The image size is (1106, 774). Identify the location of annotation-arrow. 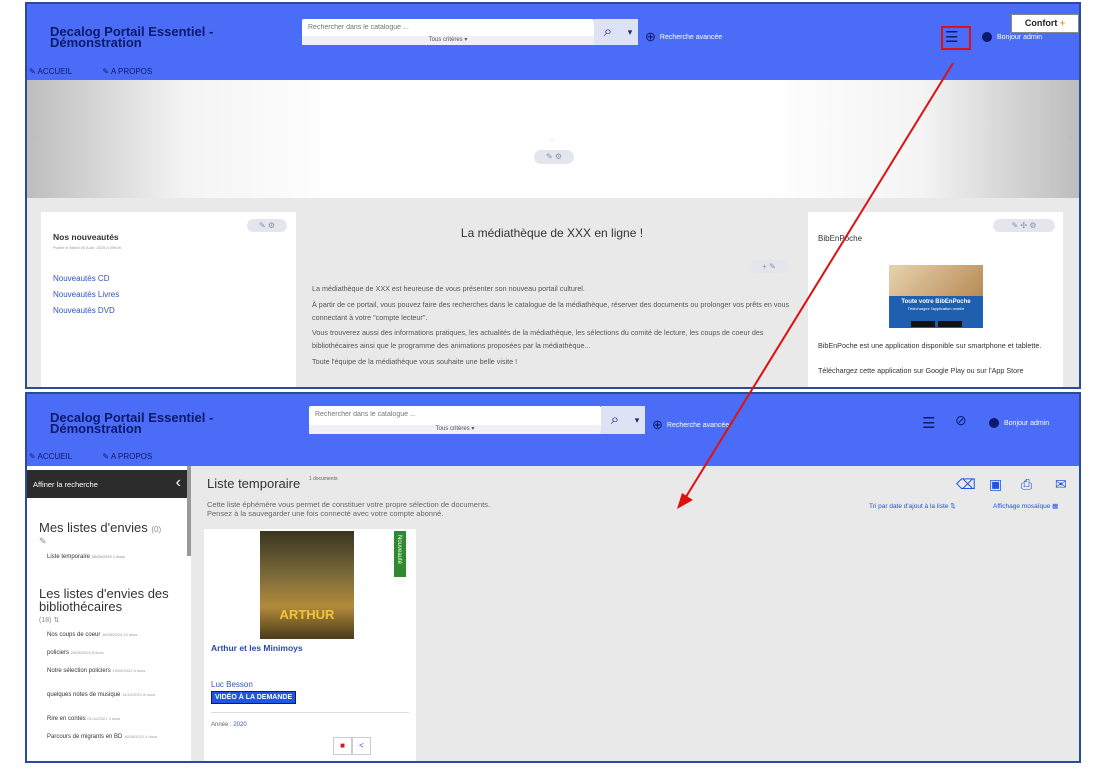
(815, 285).